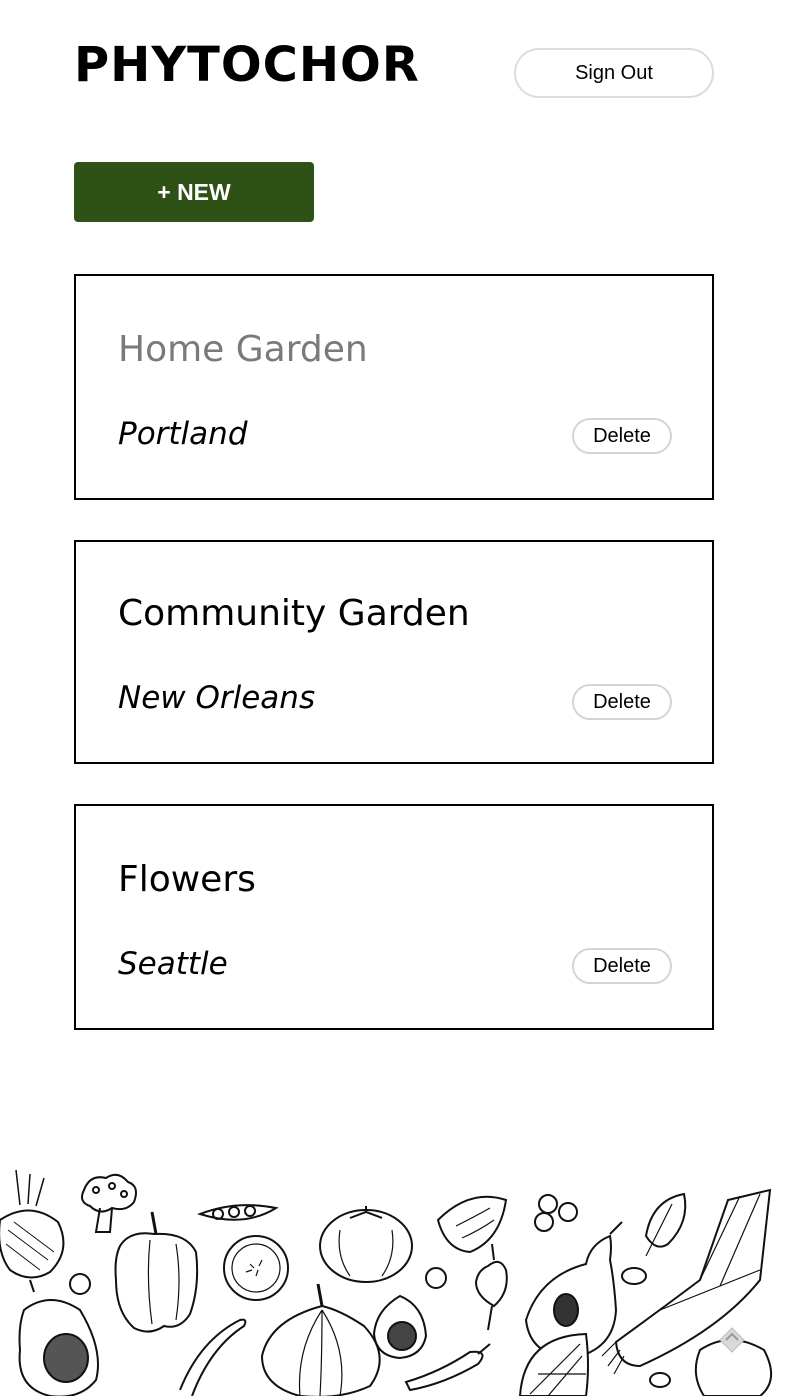  What do you see at coordinates (109, 1203) in the screenshot?
I see `broccoli-icon` at bounding box center [109, 1203].